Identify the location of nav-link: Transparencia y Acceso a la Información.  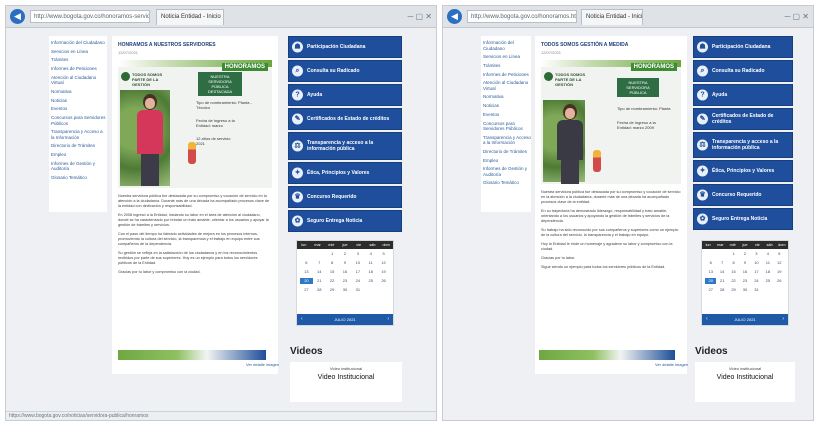
(506, 140).